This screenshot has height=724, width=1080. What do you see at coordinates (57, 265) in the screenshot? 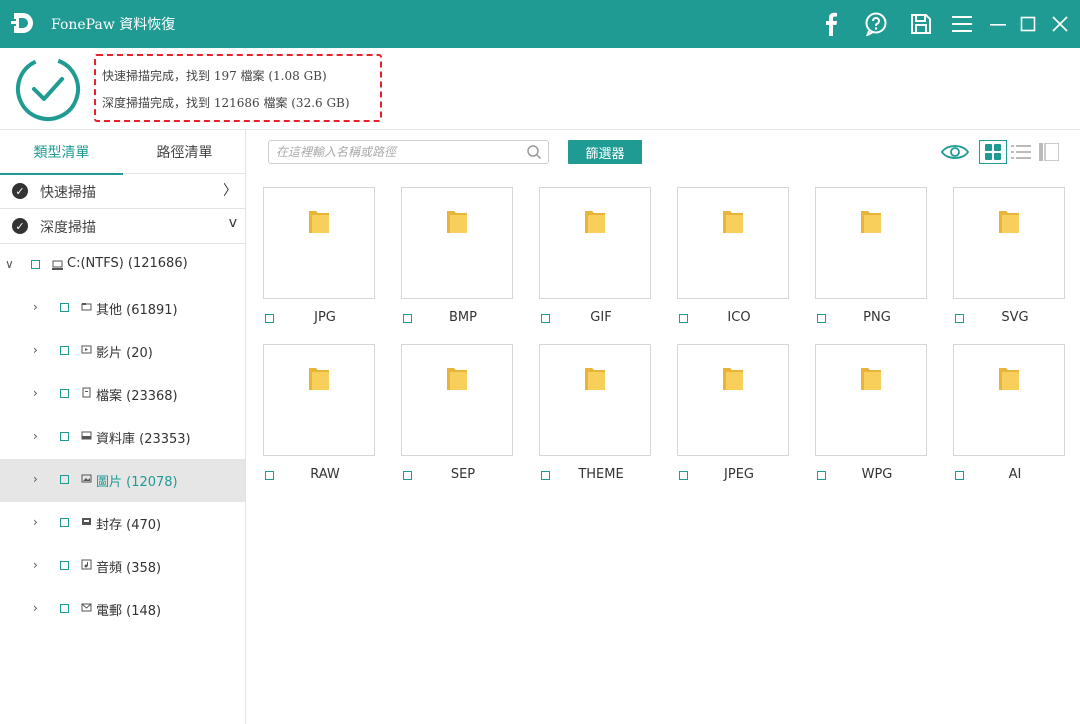
I see `drive-icon` at bounding box center [57, 265].